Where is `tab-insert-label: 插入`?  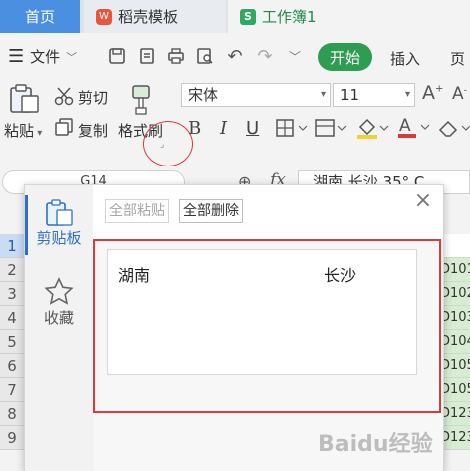
tab-insert-label: 插入 is located at coordinates (405, 59).